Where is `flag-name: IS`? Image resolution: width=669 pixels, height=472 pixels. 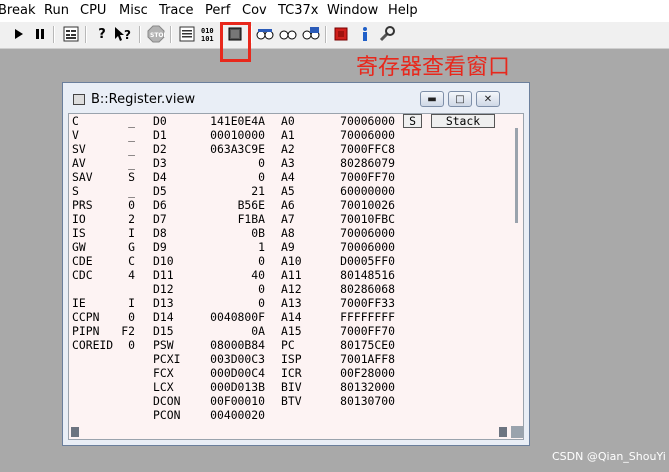 flag-name: IS is located at coordinates (79, 233).